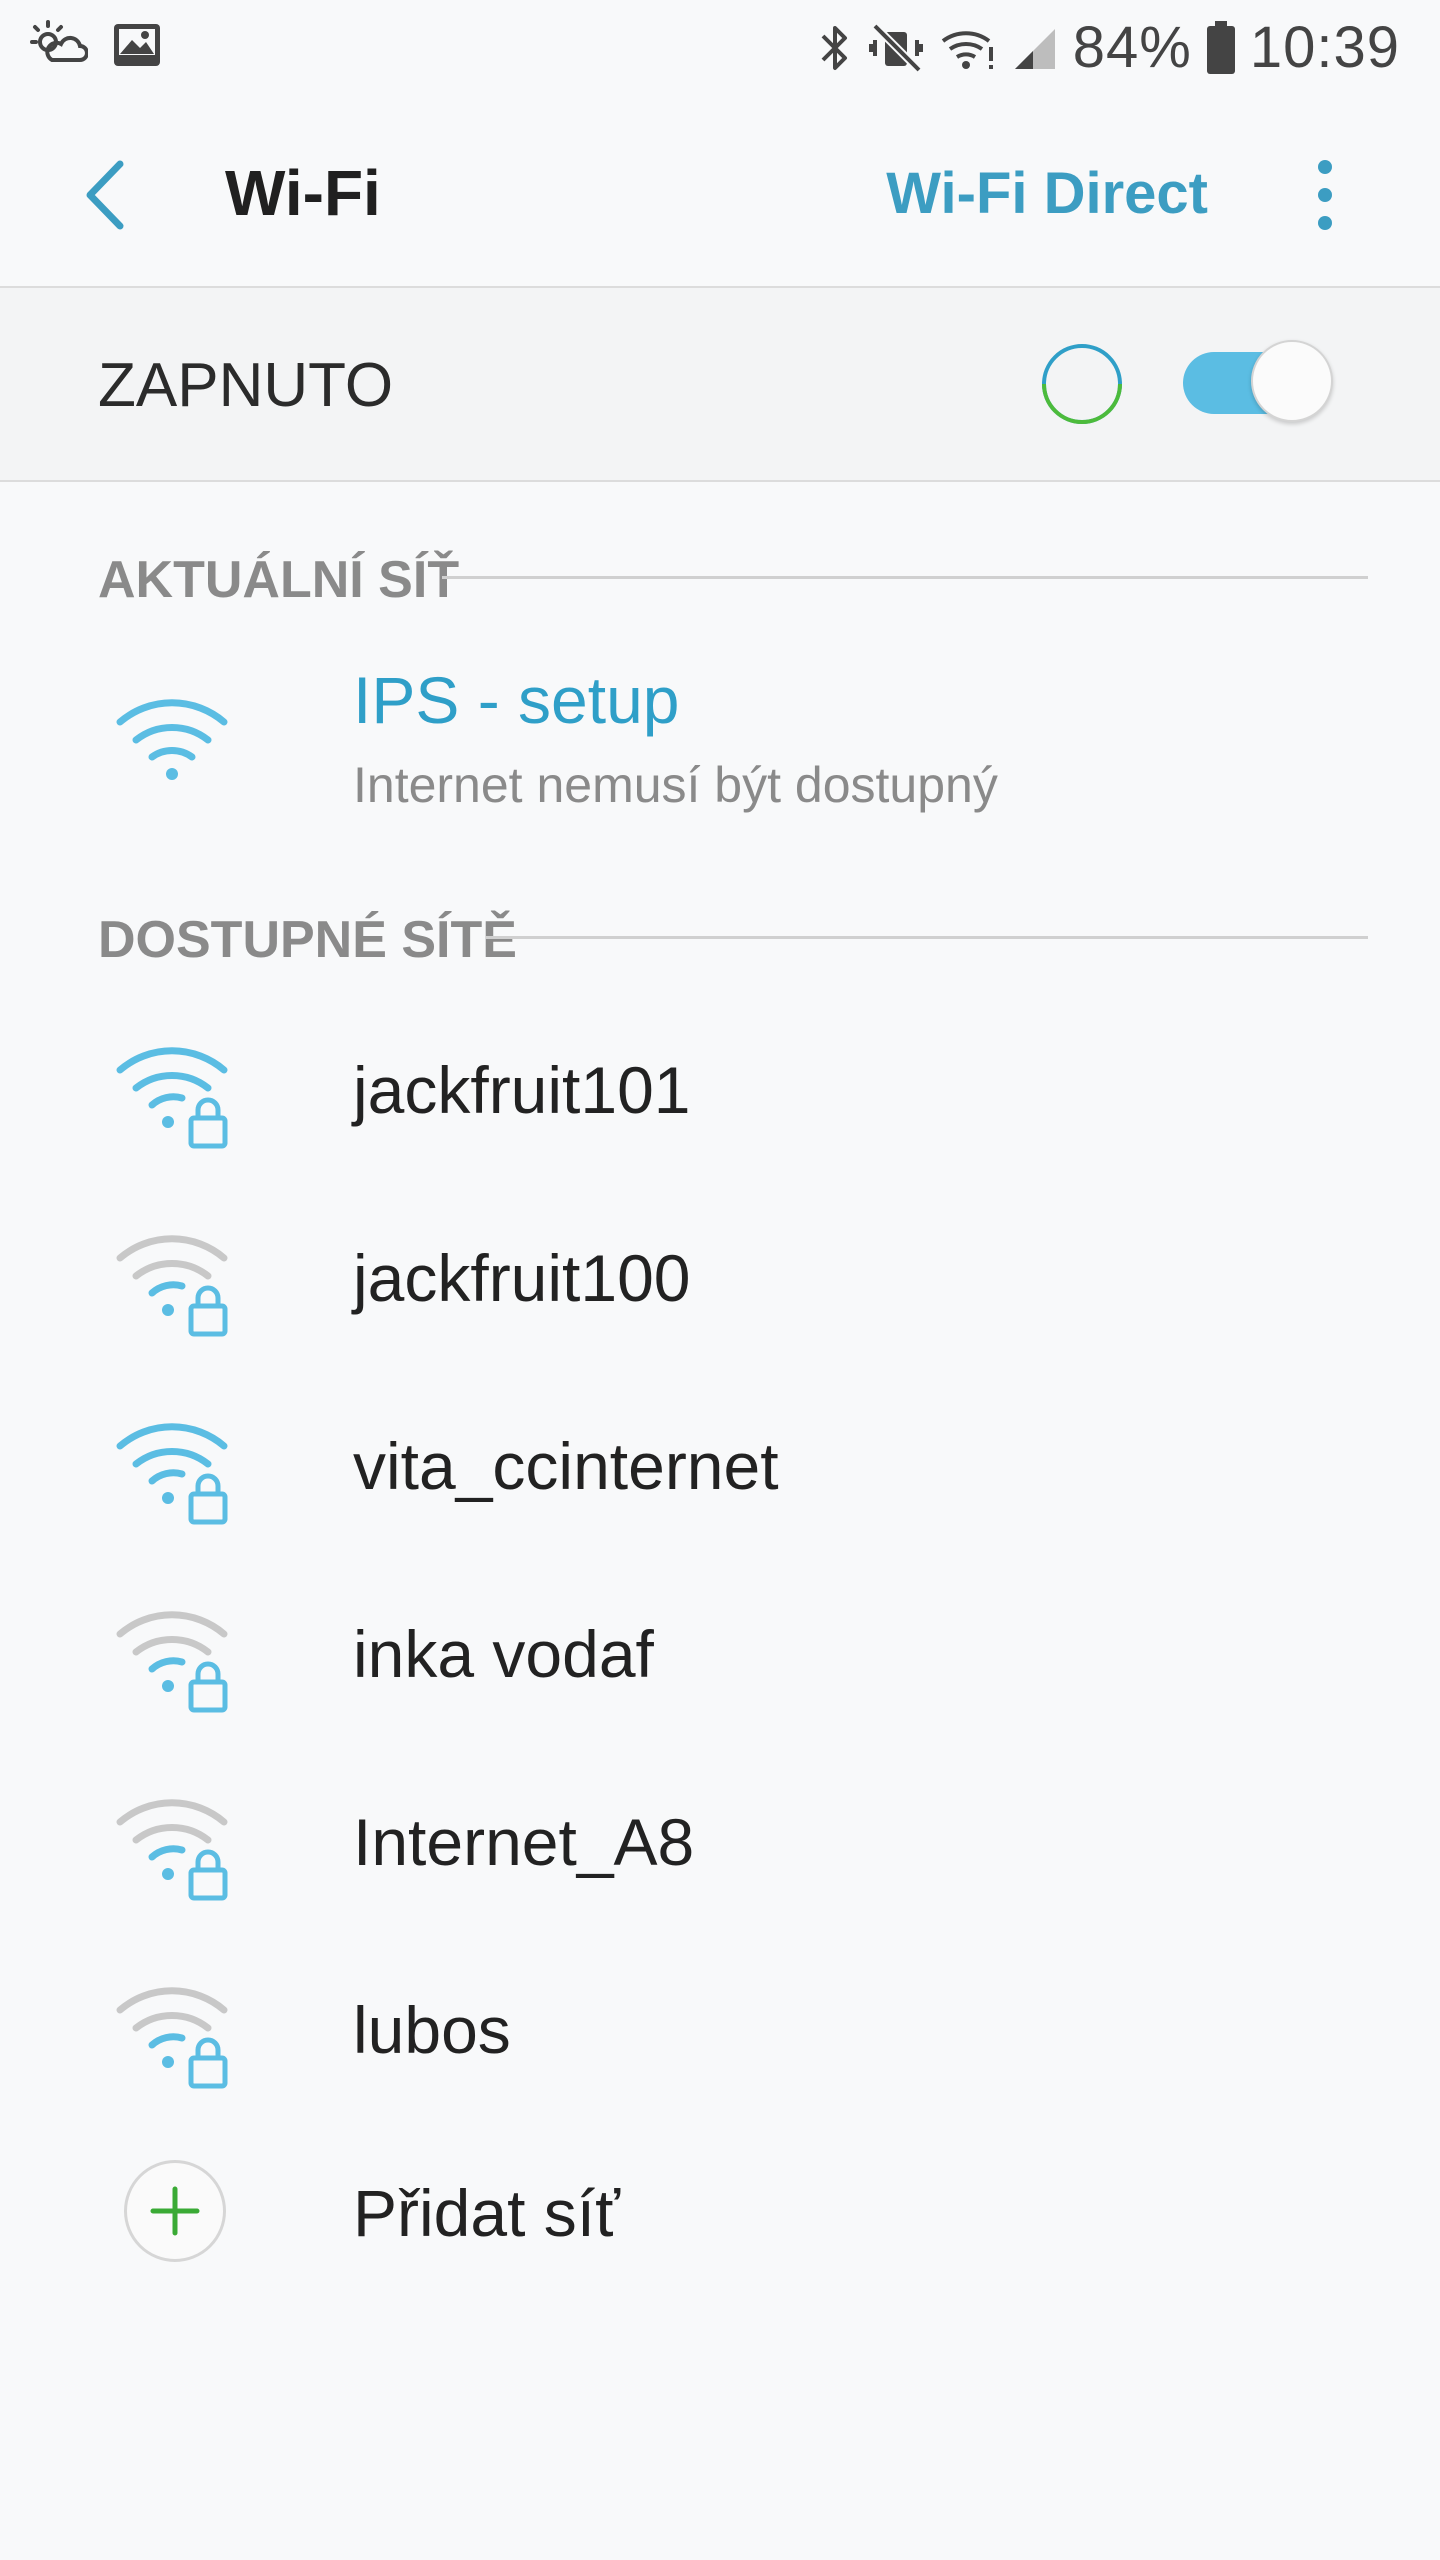  I want to click on network-name: jackfruit100, so click(522, 1278).